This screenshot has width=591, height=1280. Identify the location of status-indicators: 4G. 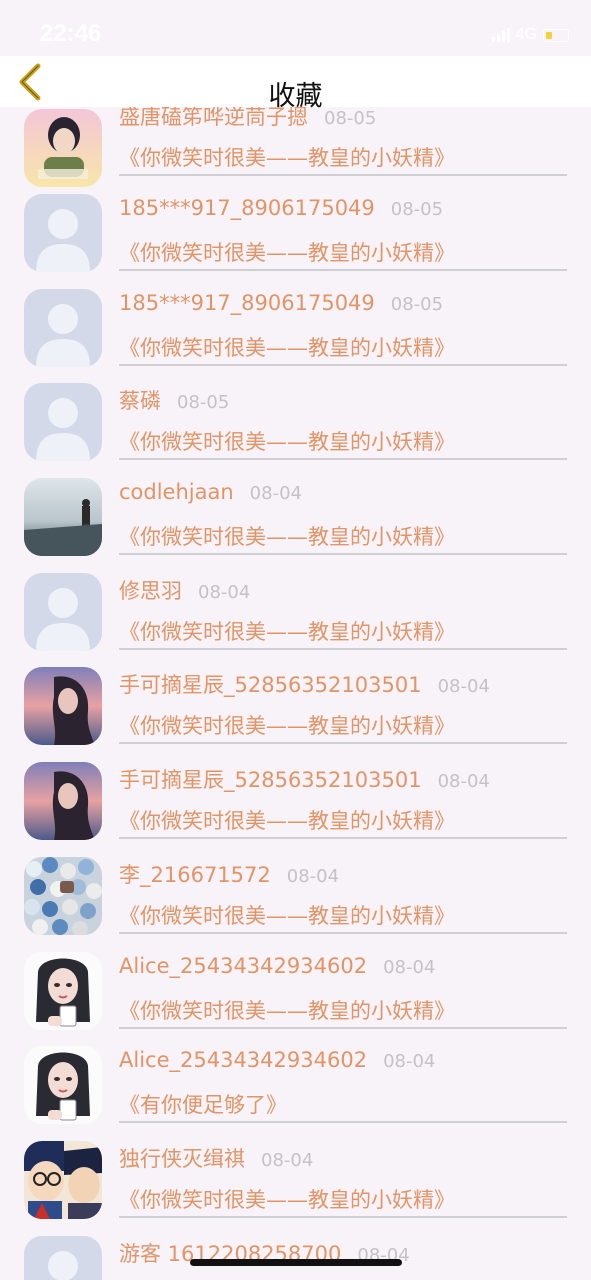
(530, 35).